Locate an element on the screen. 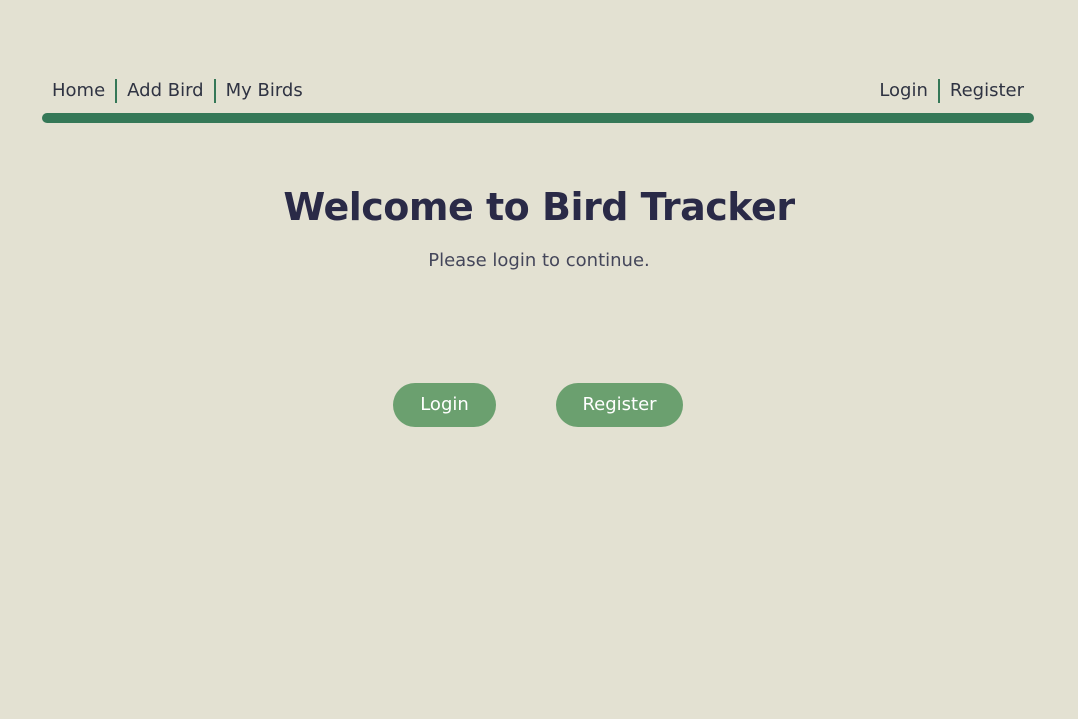  page-subtitle: Please login to continue. is located at coordinates (539, 260).